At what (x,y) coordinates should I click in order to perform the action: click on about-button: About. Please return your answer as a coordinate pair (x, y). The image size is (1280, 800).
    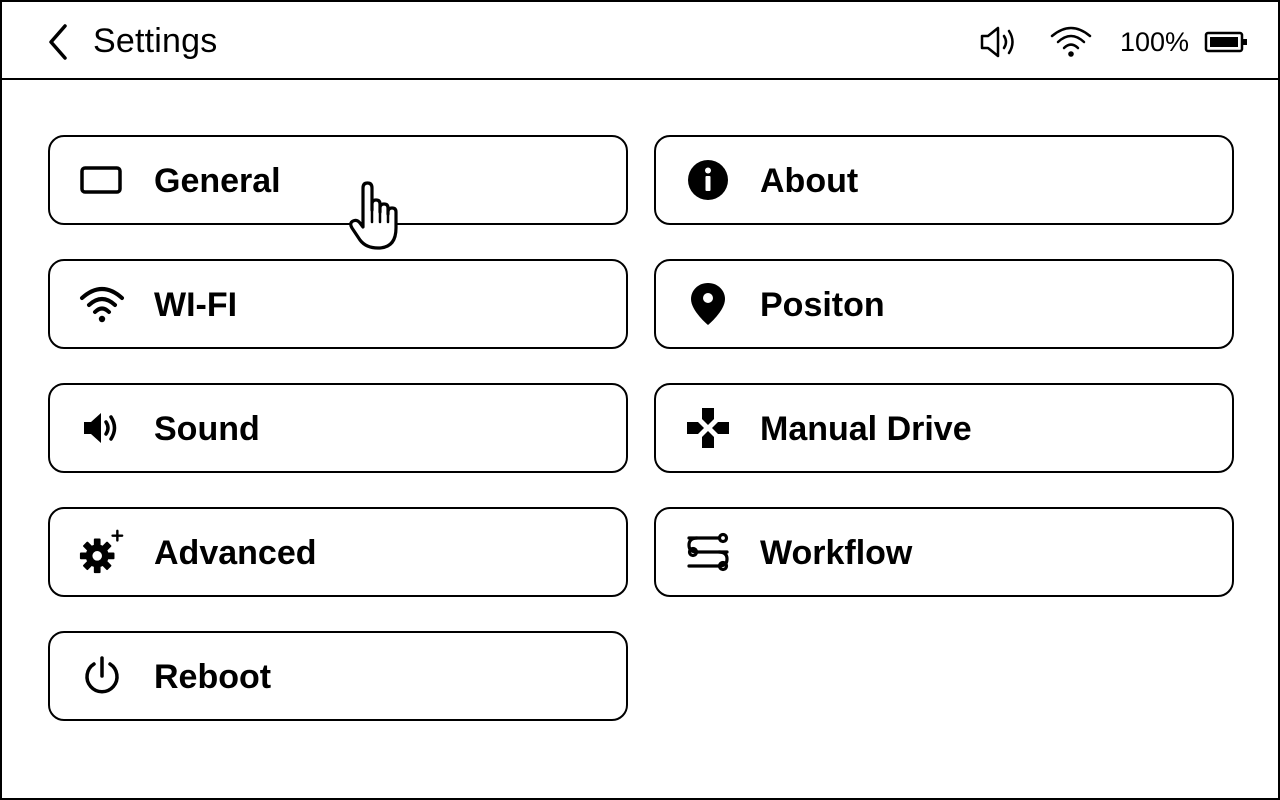
    Looking at the image, I should click on (944, 180).